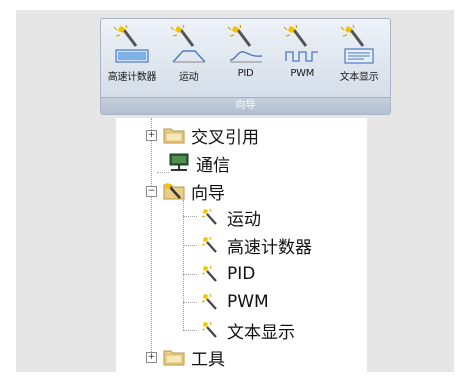  Describe the element at coordinates (359, 77) in the screenshot. I see `ribbon-button-label: 文本显示` at that location.